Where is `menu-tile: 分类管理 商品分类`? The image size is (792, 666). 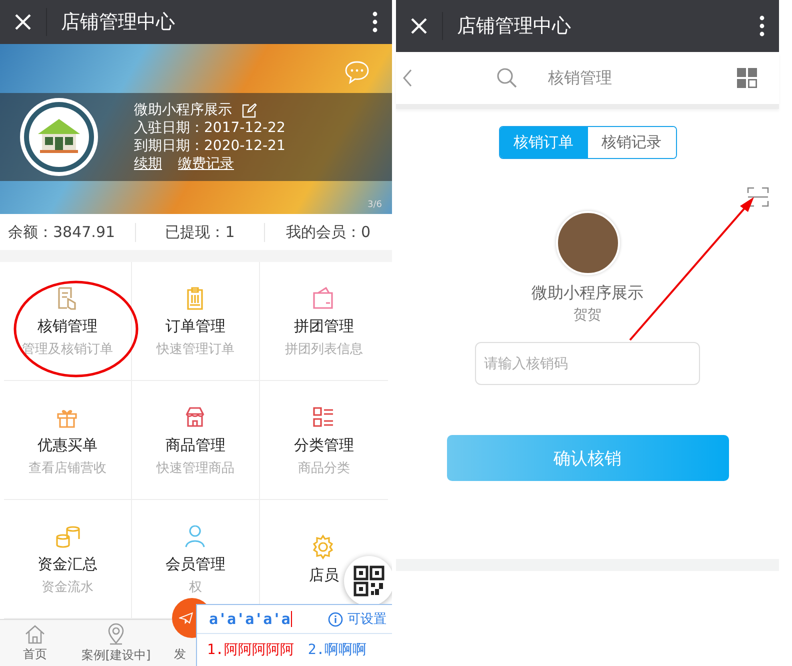
menu-tile: 分类管理 商品分类 is located at coordinates (324, 440).